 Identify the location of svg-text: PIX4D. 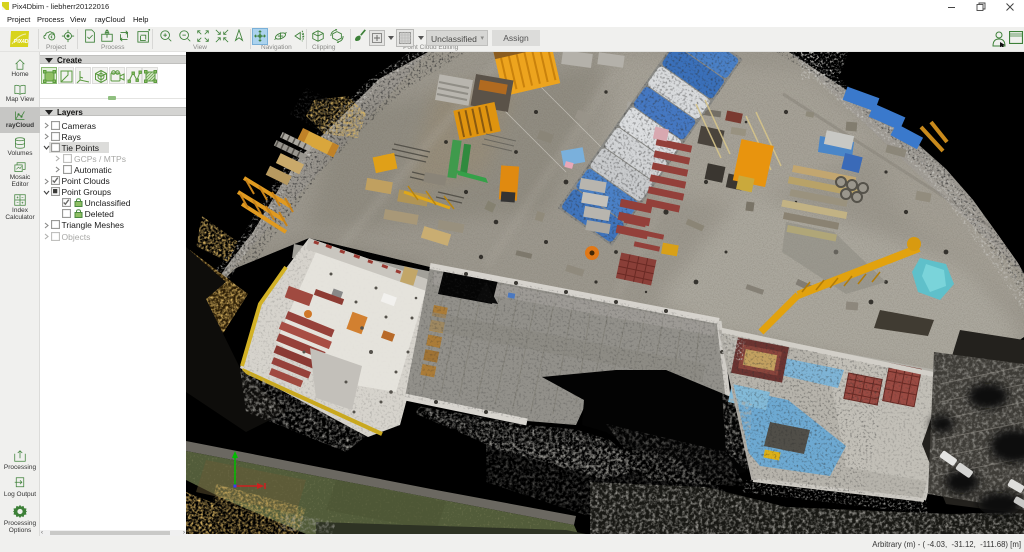
(21, 42).